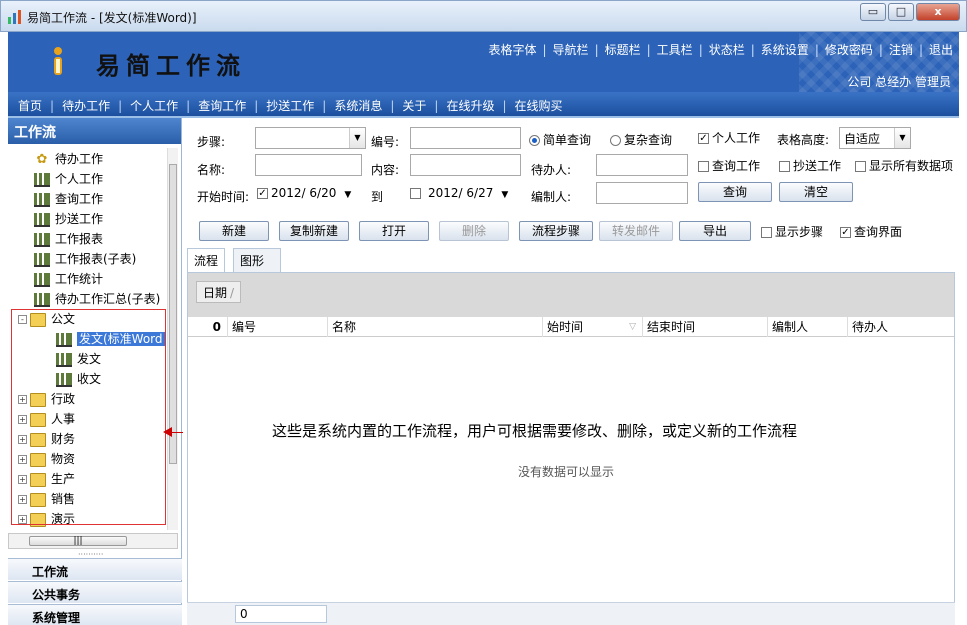  Describe the element at coordinates (632, 327) in the screenshot. I see `sort-desc-icon: ▽` at that location.